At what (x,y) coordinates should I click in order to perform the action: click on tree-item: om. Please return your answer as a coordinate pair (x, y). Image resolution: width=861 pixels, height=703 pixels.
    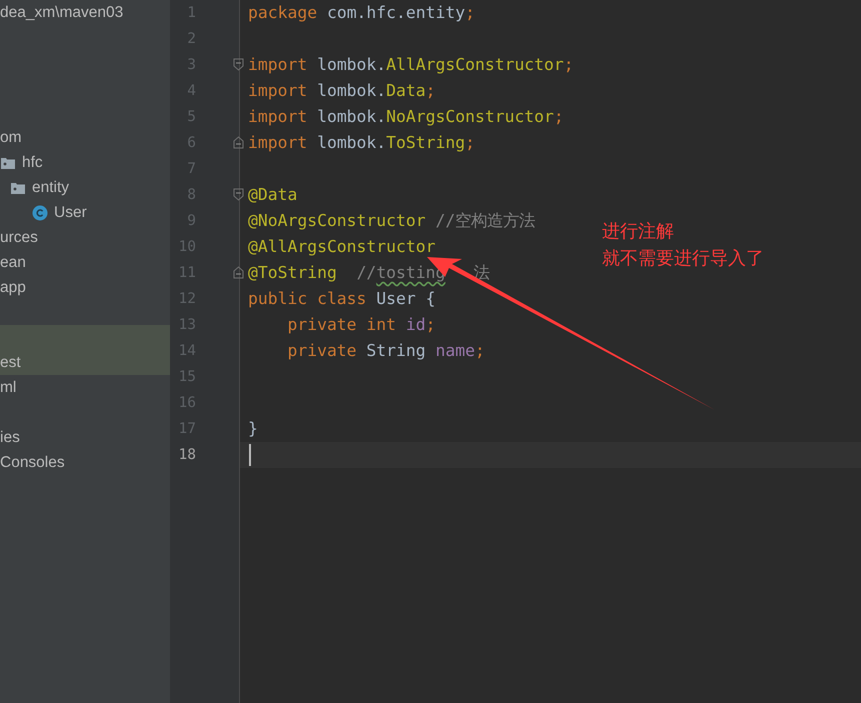
    Looking at the image, I should click on (11, 138).